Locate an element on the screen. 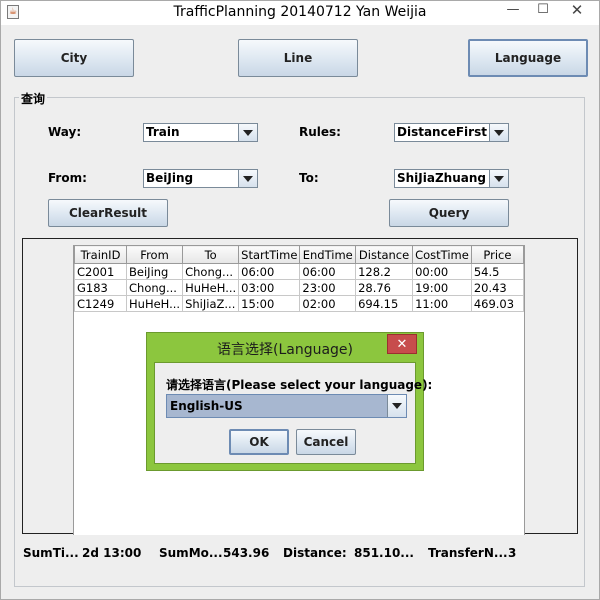 This screenshot has height=600, width=600. rules-select: DistanceFirst is located at coordinates (451, 132).